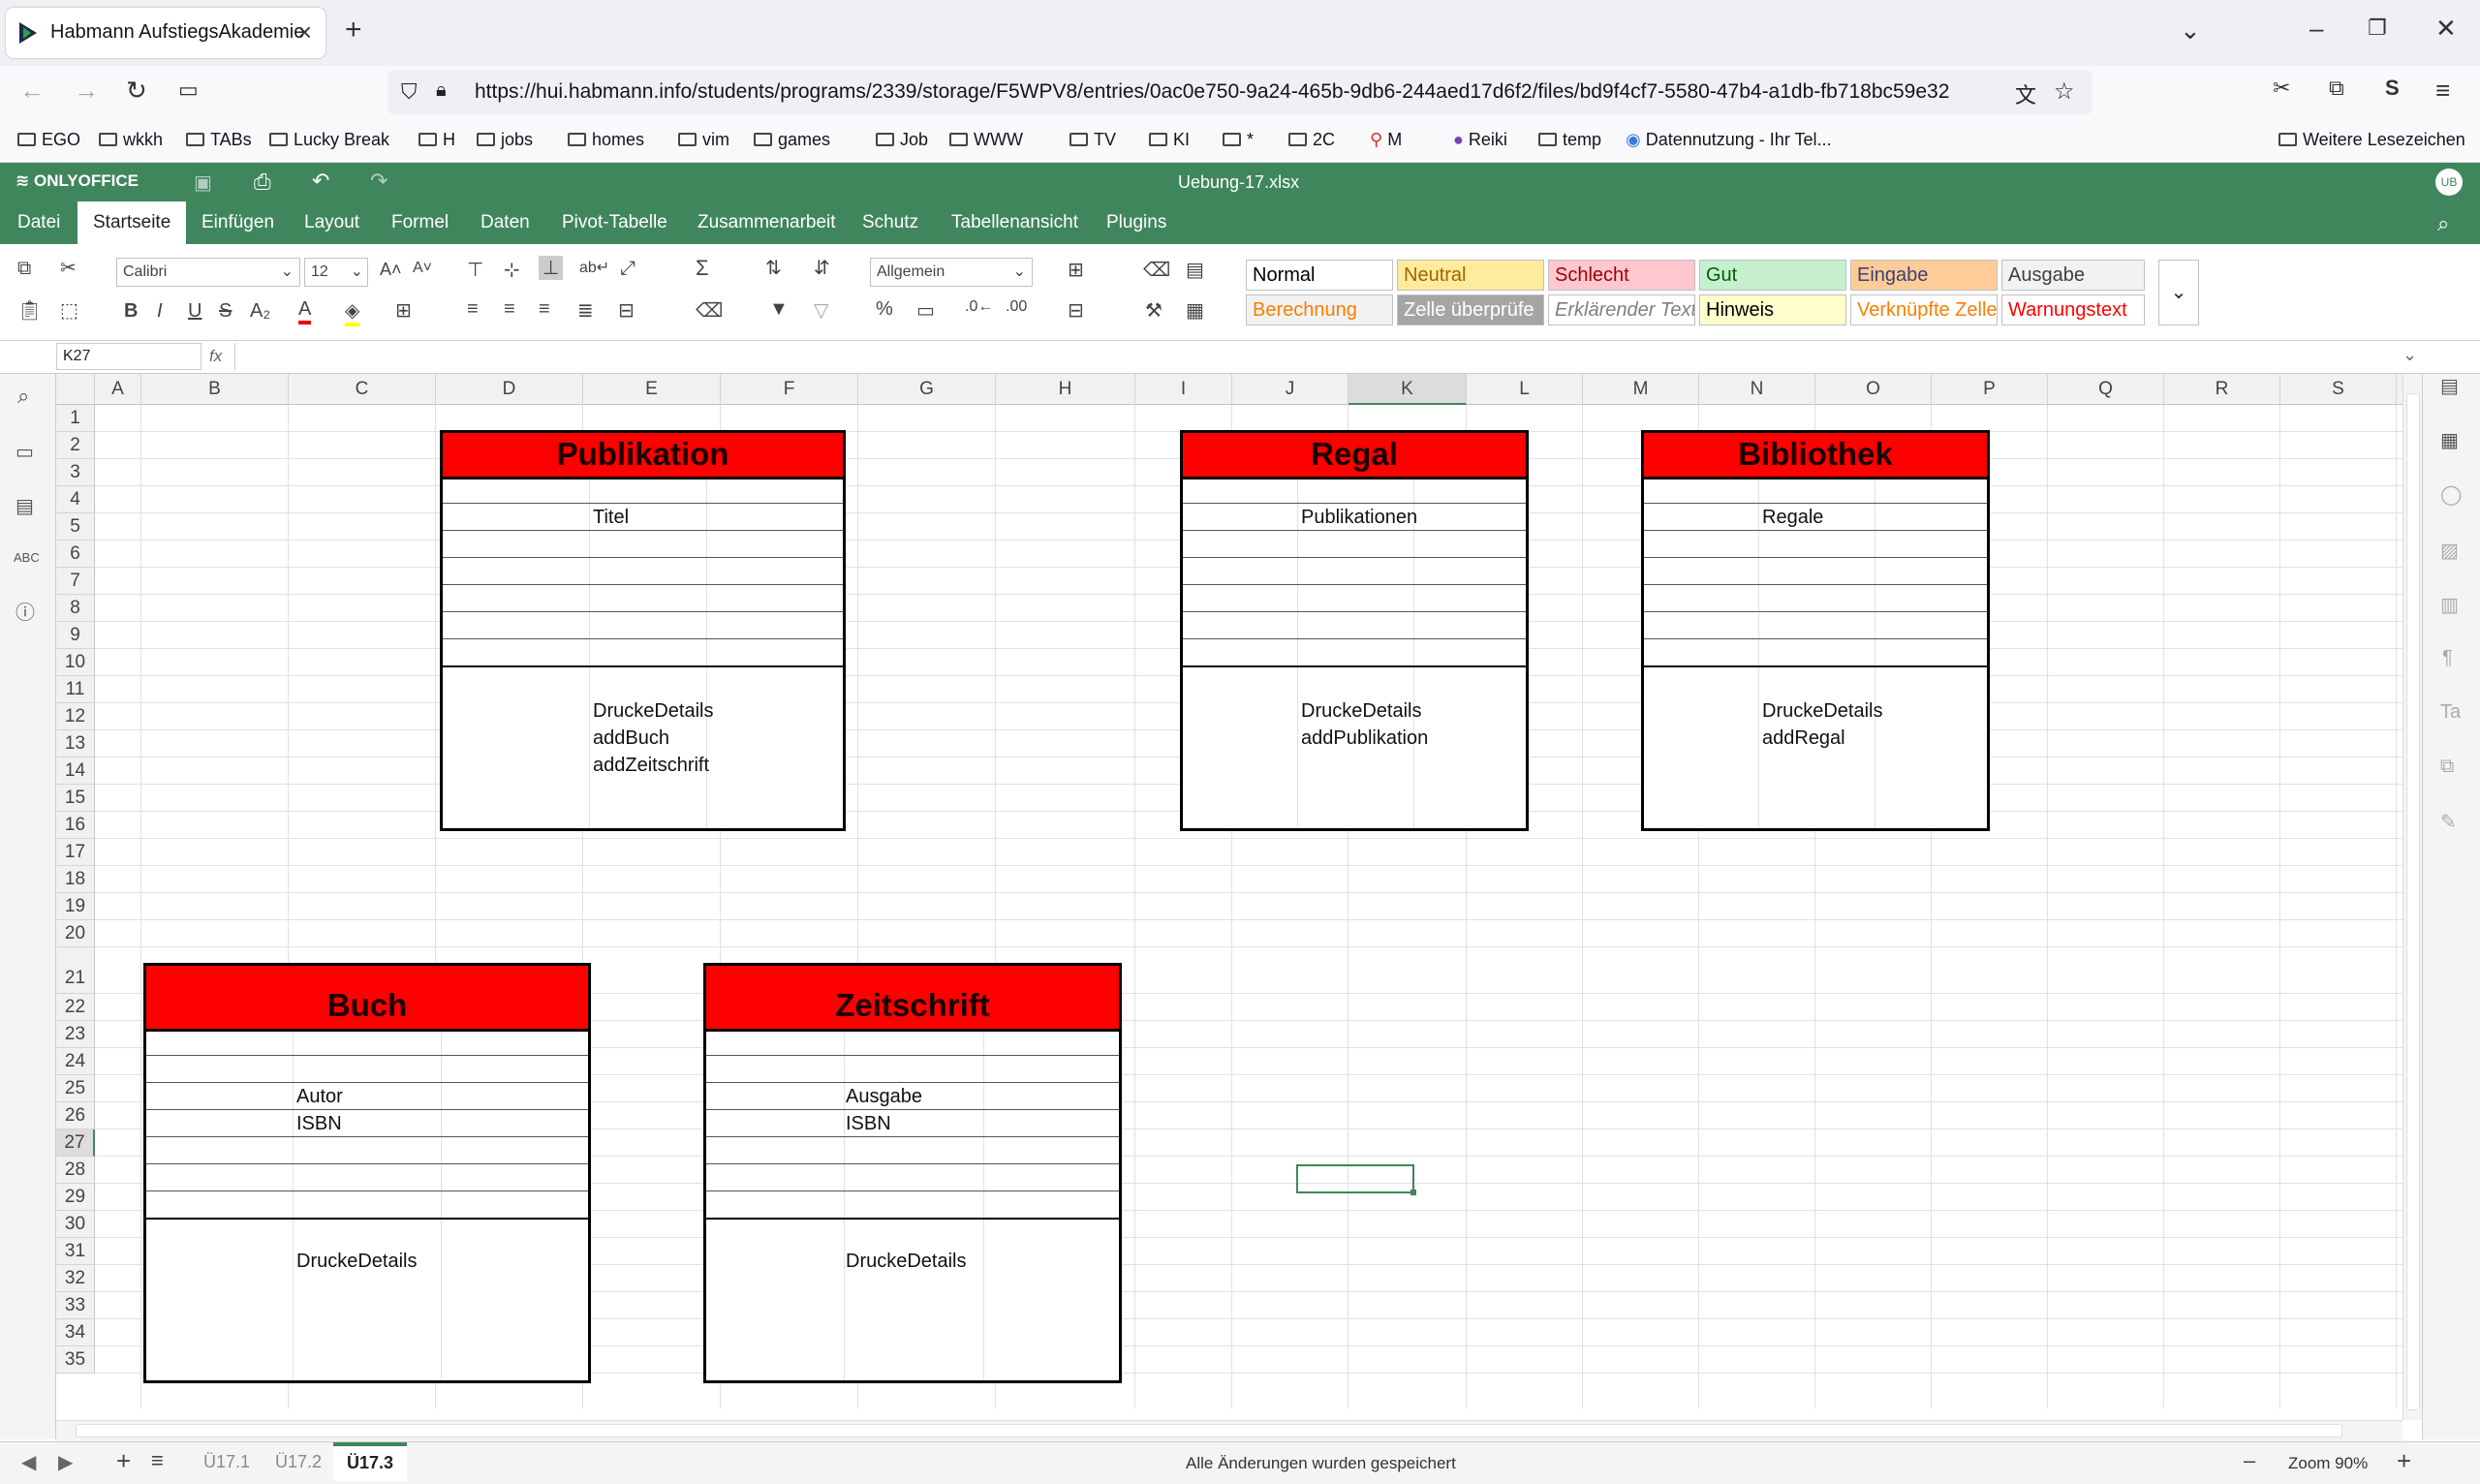  What do you see at coordinates (75, 852) in the screenshot?
I see `row-header: 17` at bounding box center [75, 852].